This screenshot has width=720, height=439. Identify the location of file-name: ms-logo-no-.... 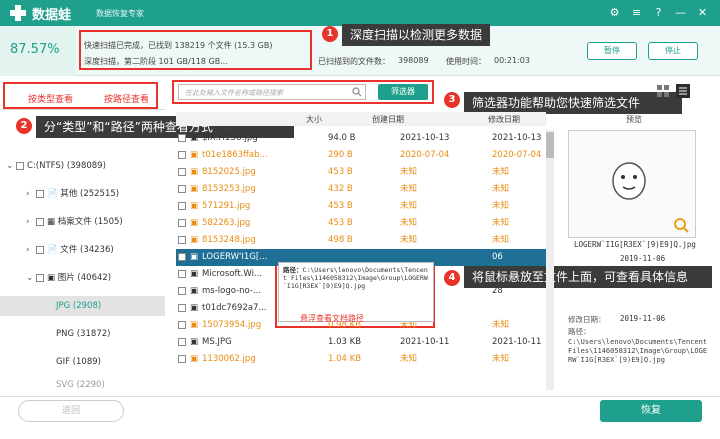
(232, 291).